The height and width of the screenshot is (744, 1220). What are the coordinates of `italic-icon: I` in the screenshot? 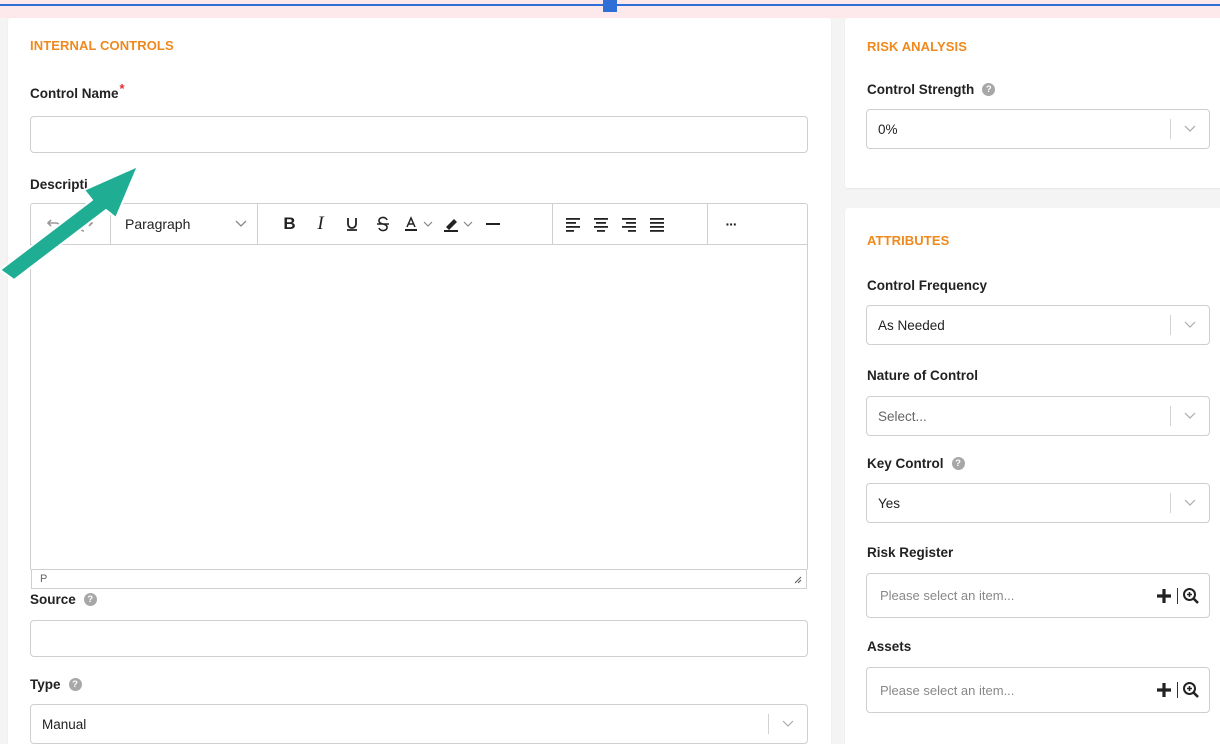 It's located at (320, 224).